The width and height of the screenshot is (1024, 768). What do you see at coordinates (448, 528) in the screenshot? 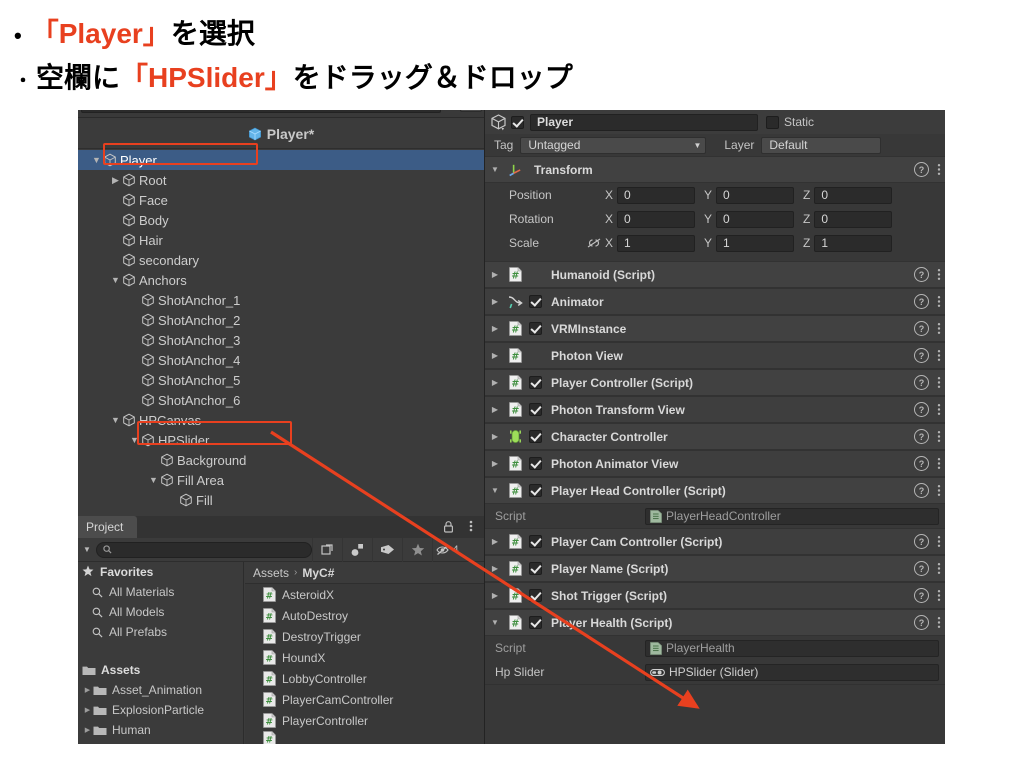
I see `lock-icon` at bounding box center [448, 528].